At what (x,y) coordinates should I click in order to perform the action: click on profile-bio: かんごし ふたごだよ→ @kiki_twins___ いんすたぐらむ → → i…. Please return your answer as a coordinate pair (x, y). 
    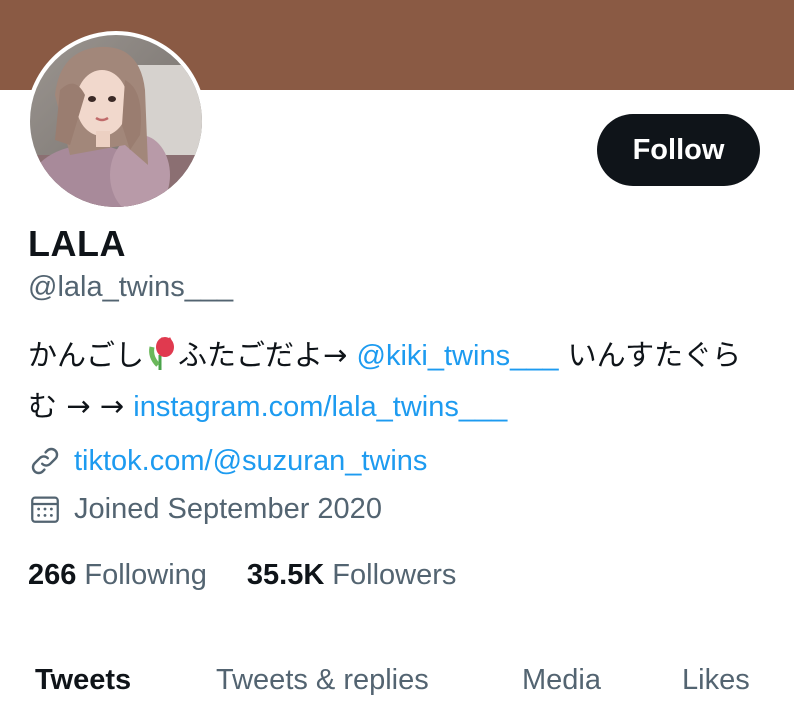
    Looking at the image, I should click on (398, 381).